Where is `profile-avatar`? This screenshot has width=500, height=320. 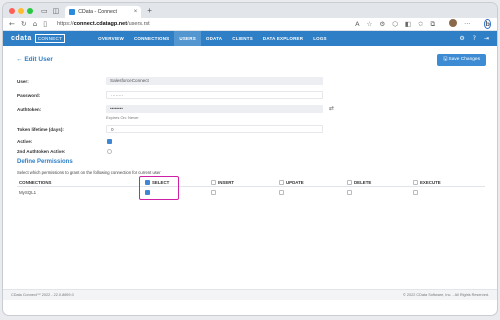
profile-avatar is located at coordinates (453, 23).